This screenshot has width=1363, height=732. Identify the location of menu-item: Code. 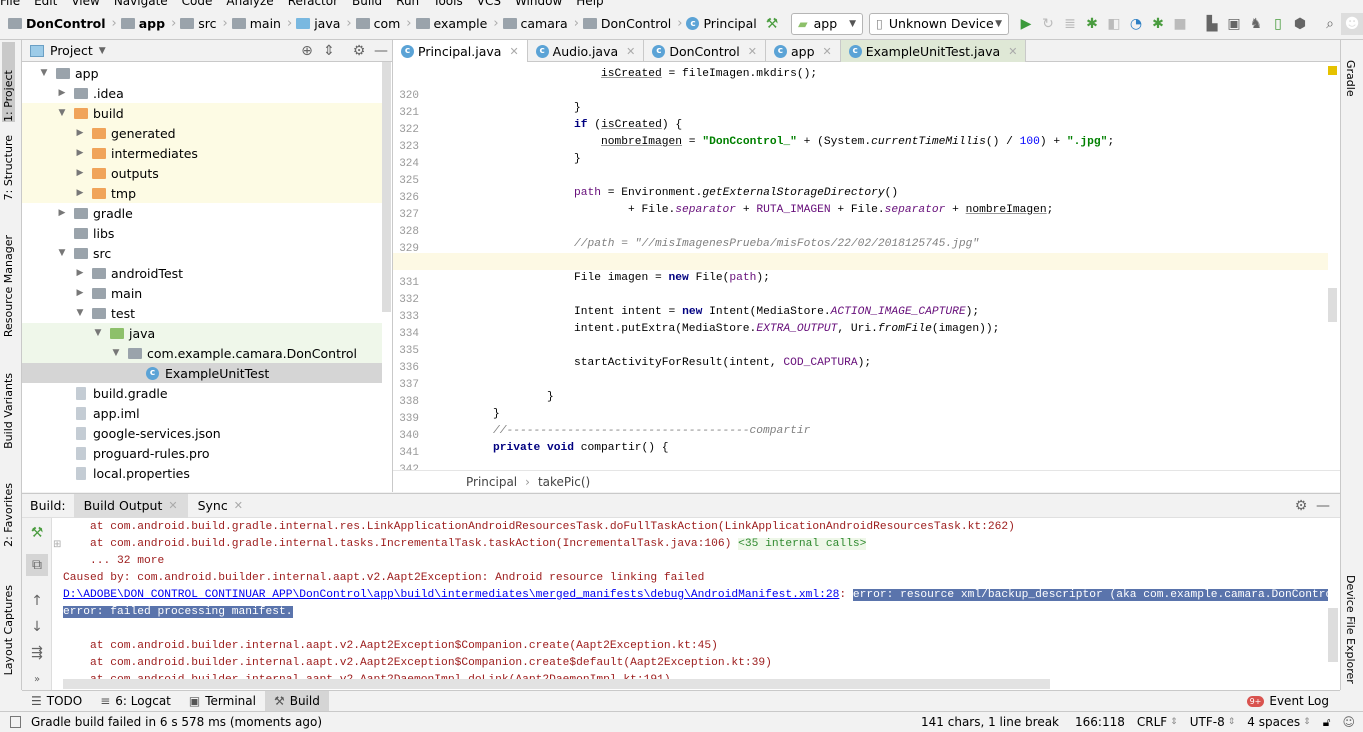
(197, 3).